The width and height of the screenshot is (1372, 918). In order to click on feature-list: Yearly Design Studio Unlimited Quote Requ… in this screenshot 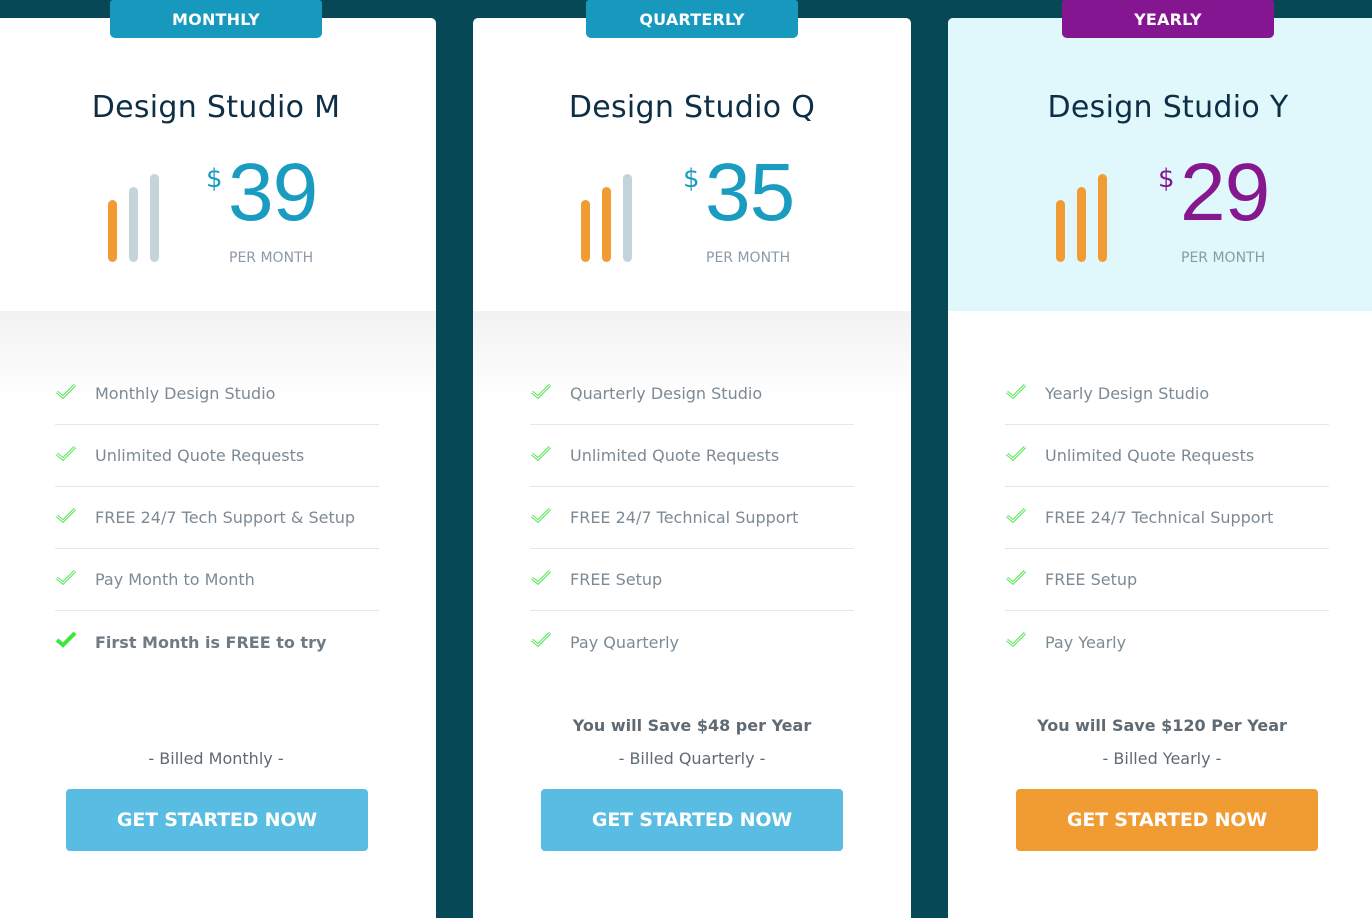, I will do `click(1167, 518)`.